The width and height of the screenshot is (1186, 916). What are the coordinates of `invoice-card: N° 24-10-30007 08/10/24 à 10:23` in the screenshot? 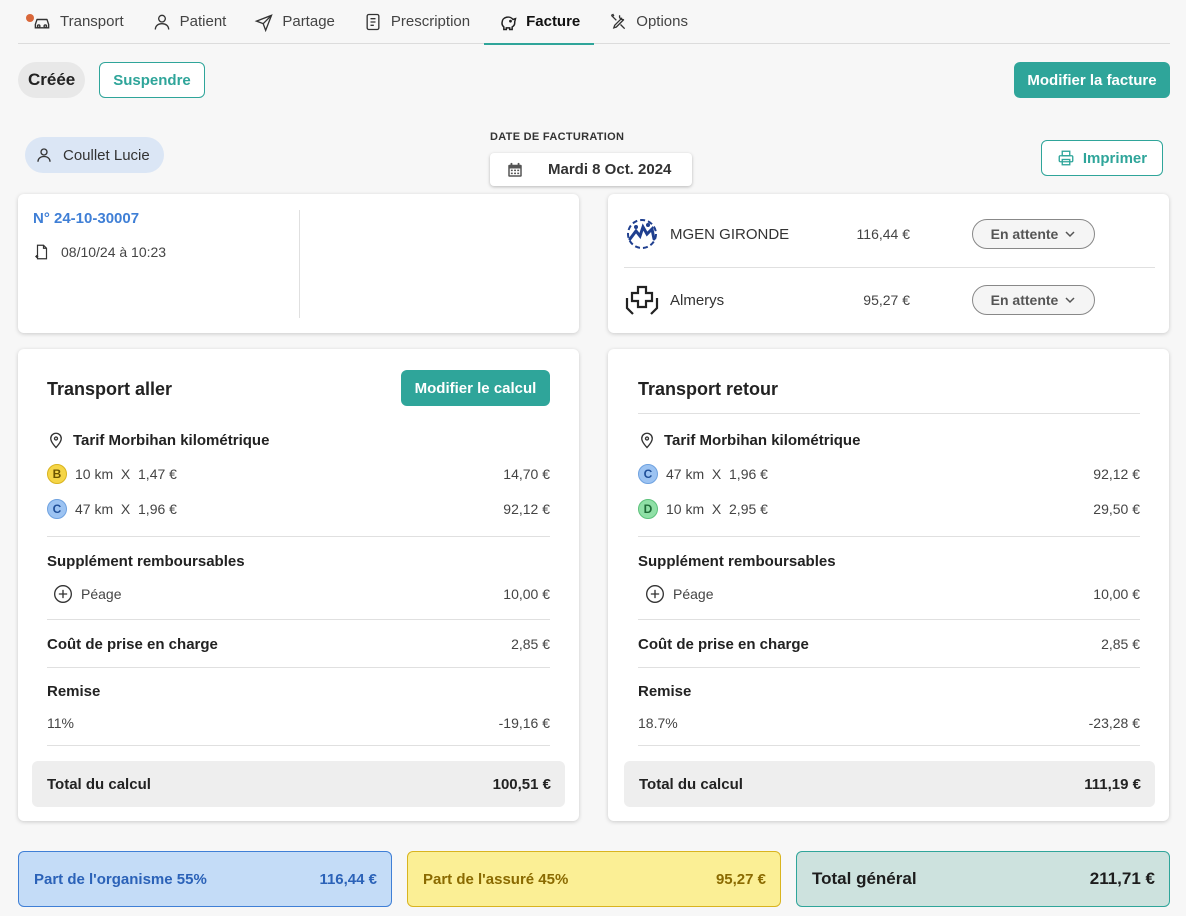 It's located at (298, 263).